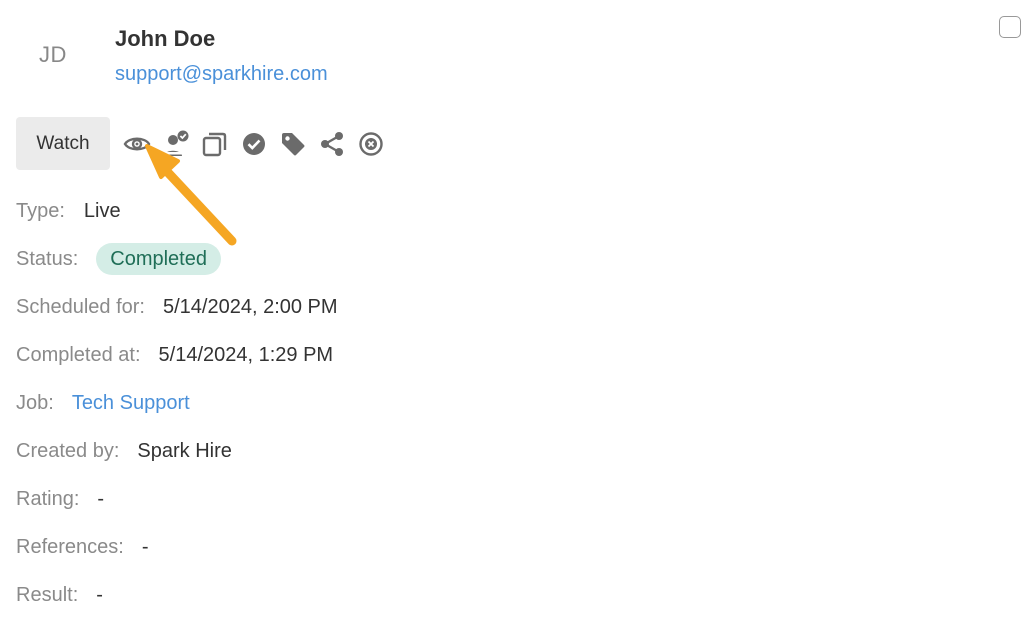 The width and height of the screenshot is (1026, 642). I want to click on person-check-icon, so click(176, 144).